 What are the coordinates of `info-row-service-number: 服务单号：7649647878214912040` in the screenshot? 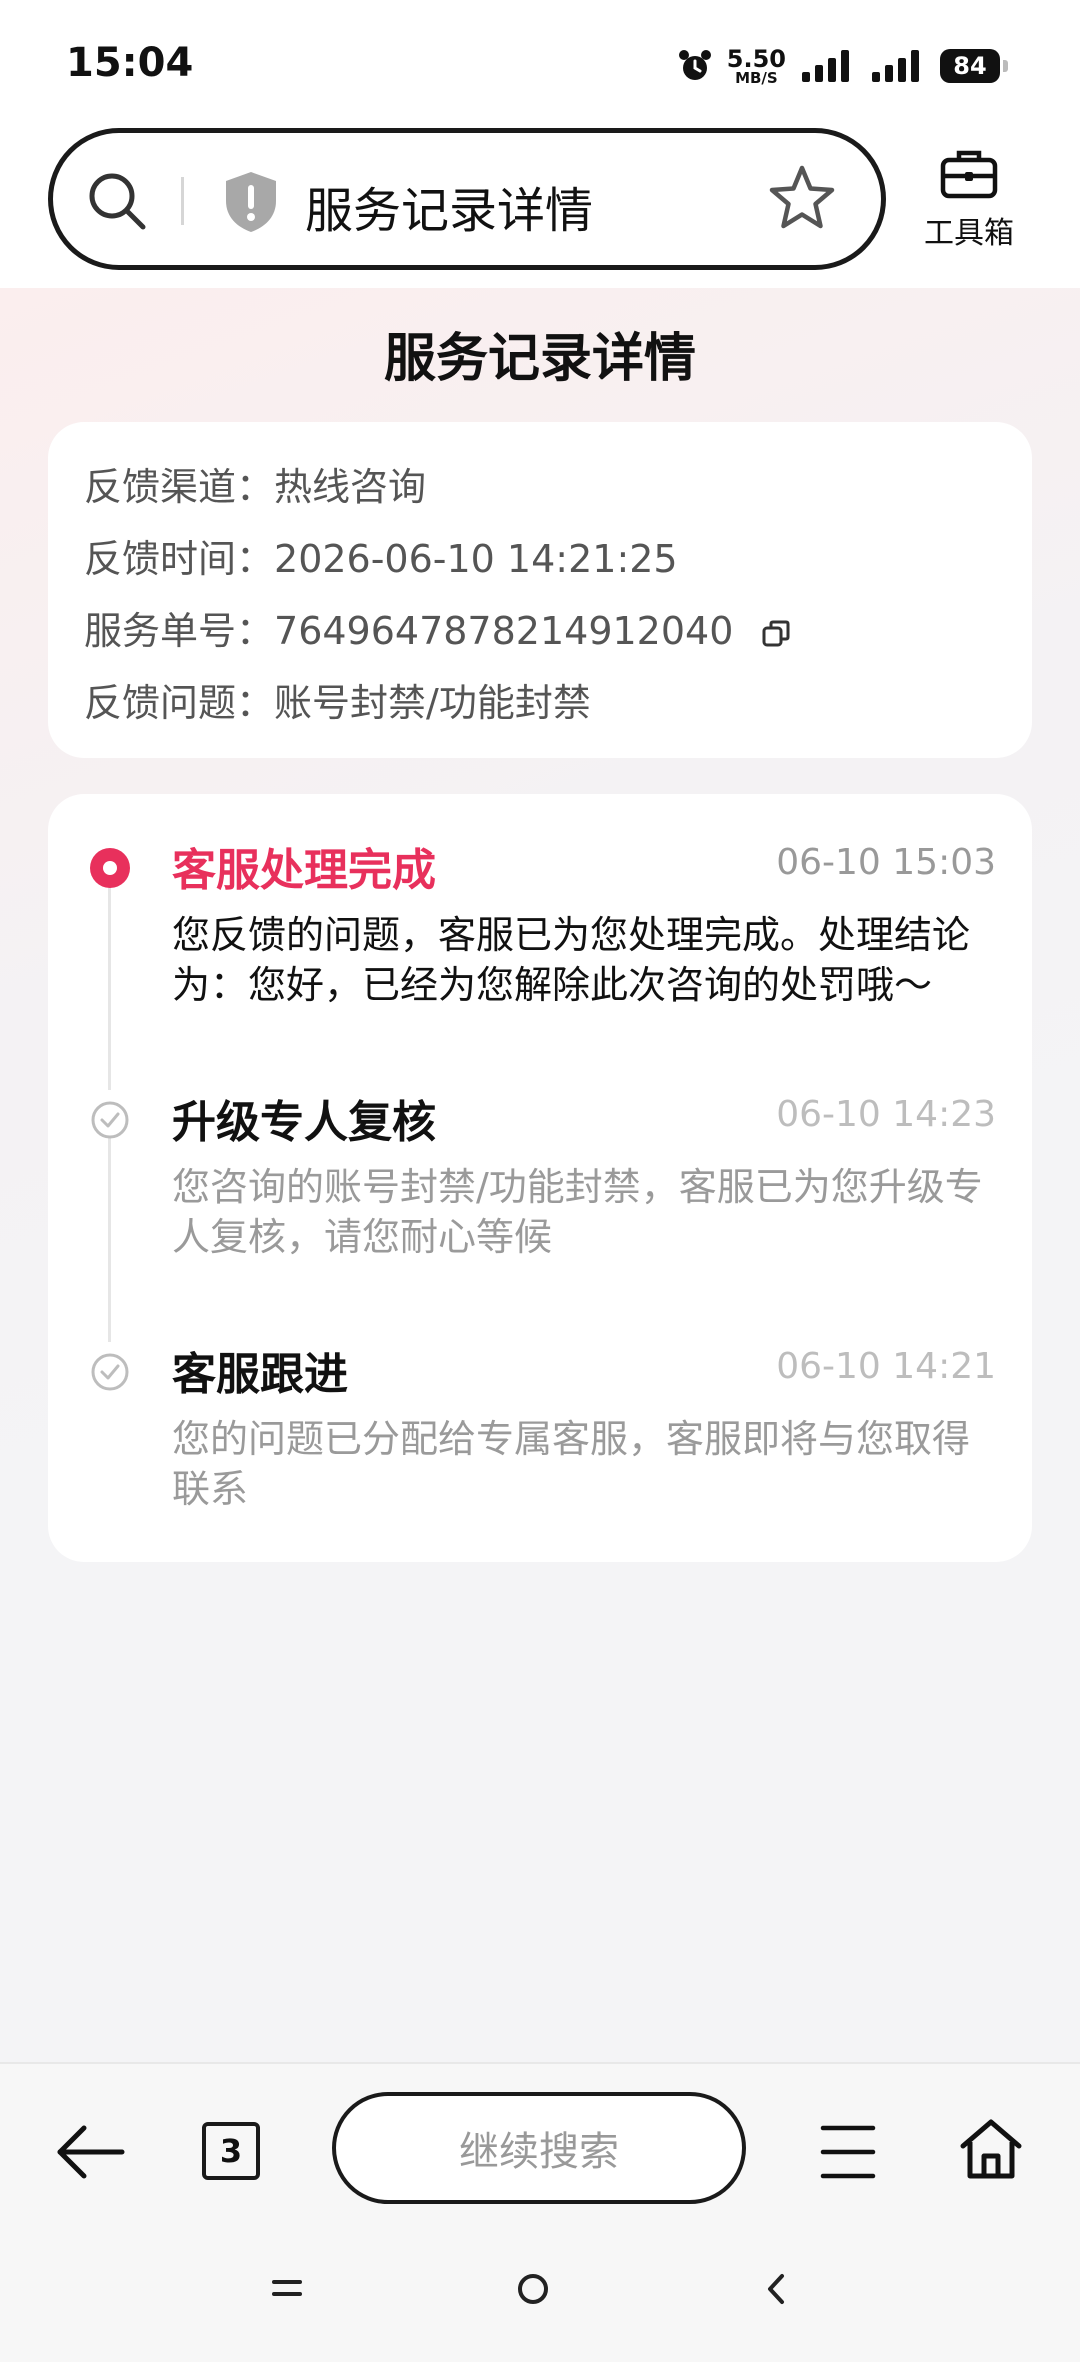 It's located at (437, 627).